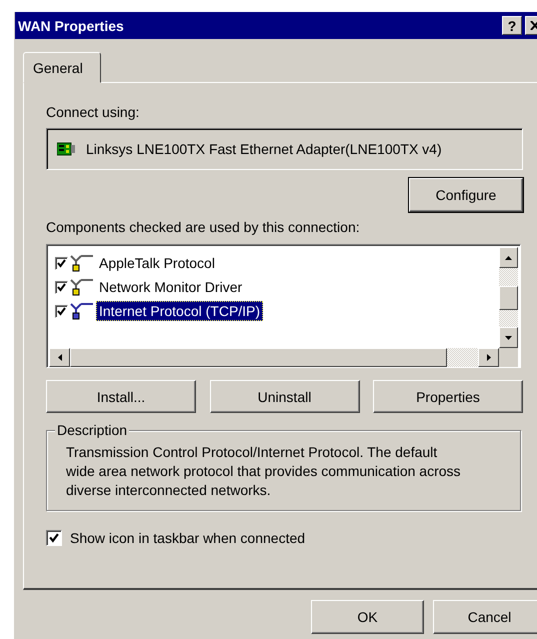  Describe the element at coordinates (264, 471) in the screenshot. I see `description-text: Transmission Control Protocol/Internet Protocol. The default wide area network protocol that provides communication across diverse interconnected networks.` at that location.